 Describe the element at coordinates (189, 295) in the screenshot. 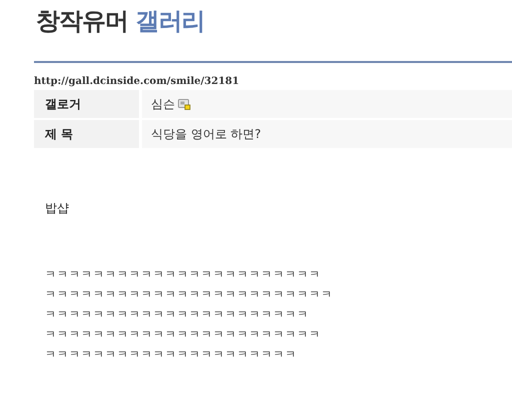

I see `laugh-line: ㅋㅋㅋㅋㅋㅋㅋㅋㅋㅋㅋㅋㅋㅋㅋㅋㅋㅋㅋㅋㅋㅋㅋㅋ` at that location.